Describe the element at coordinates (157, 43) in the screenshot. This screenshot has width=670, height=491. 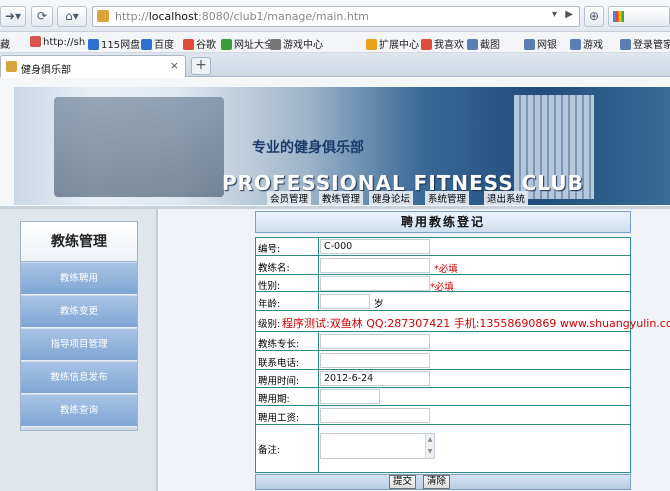
I see `bookmark-item: 百度` at that location.